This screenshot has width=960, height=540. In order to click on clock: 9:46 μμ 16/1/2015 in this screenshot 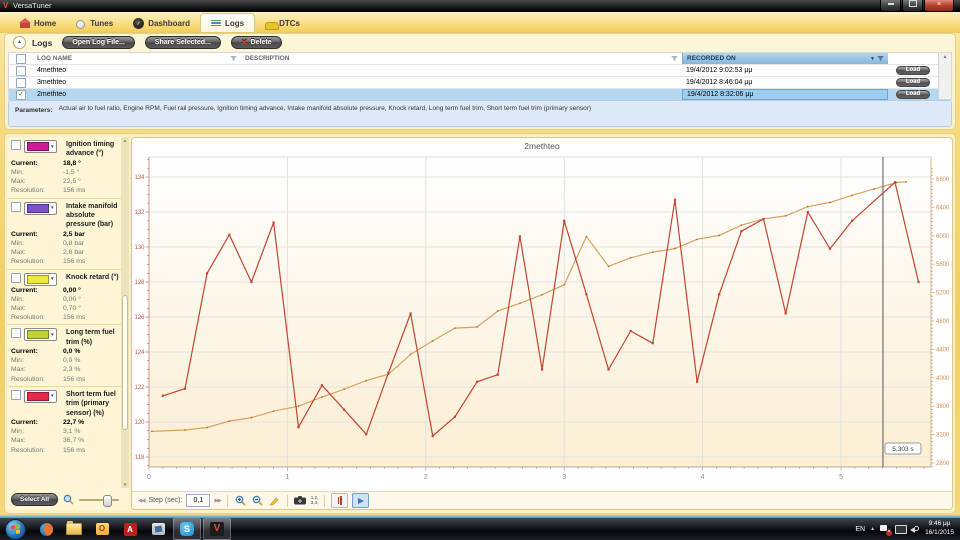, I will do `click(939, 529)`.